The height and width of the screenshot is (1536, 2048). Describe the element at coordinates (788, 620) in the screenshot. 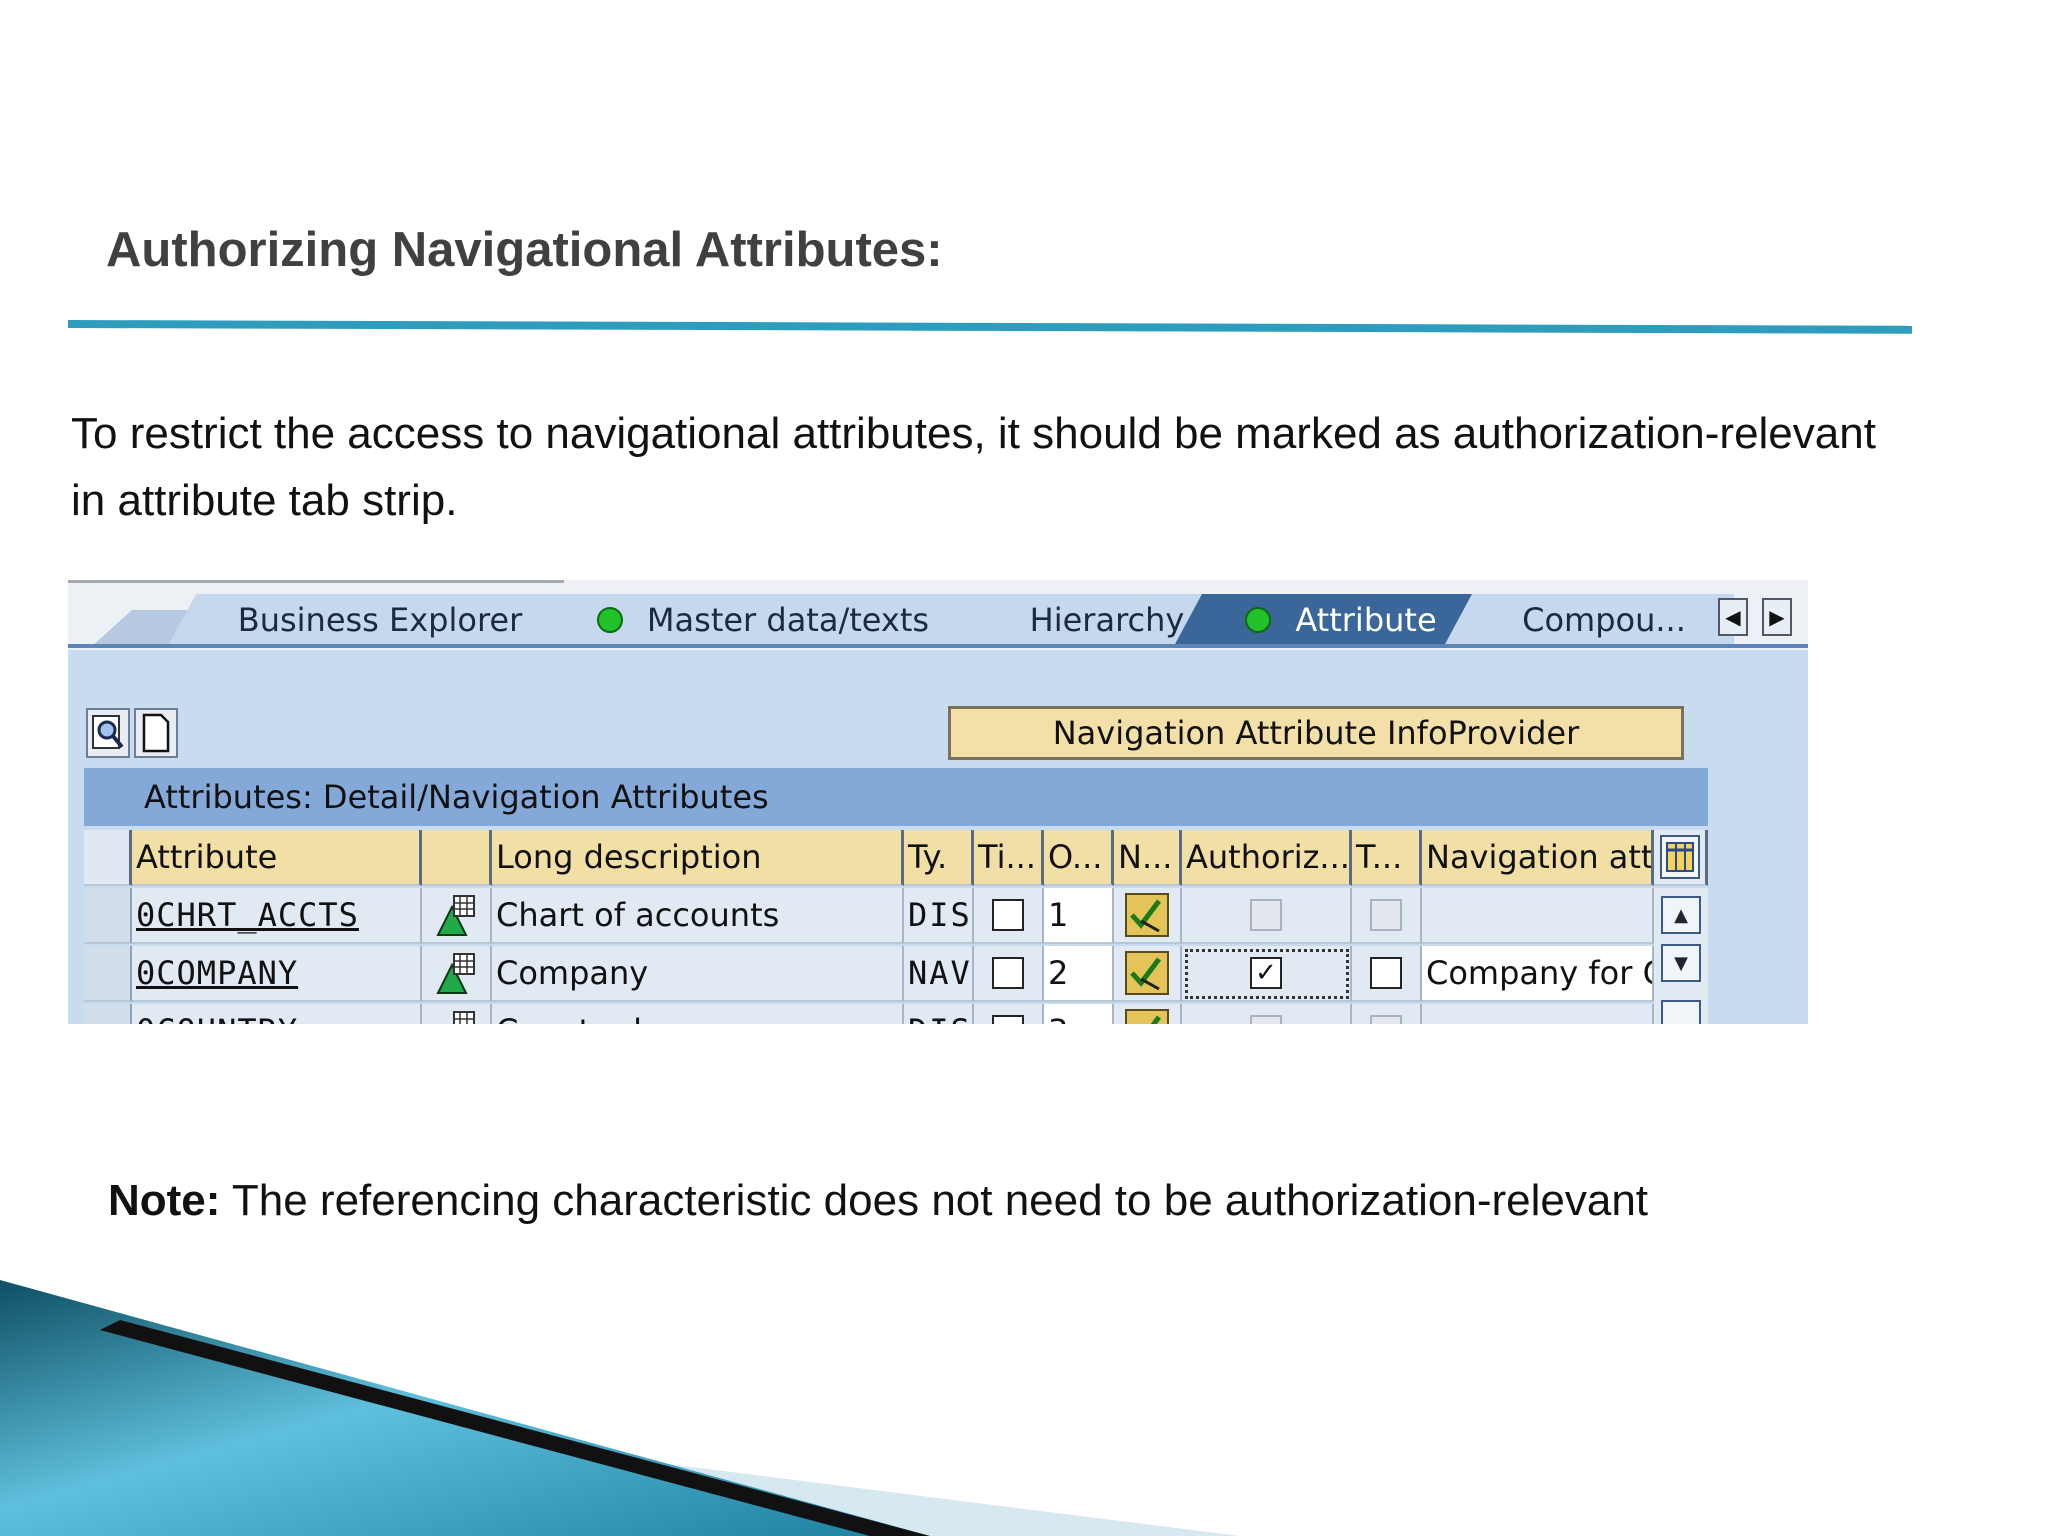

I see `tab-label: Master data/texts` at that location.